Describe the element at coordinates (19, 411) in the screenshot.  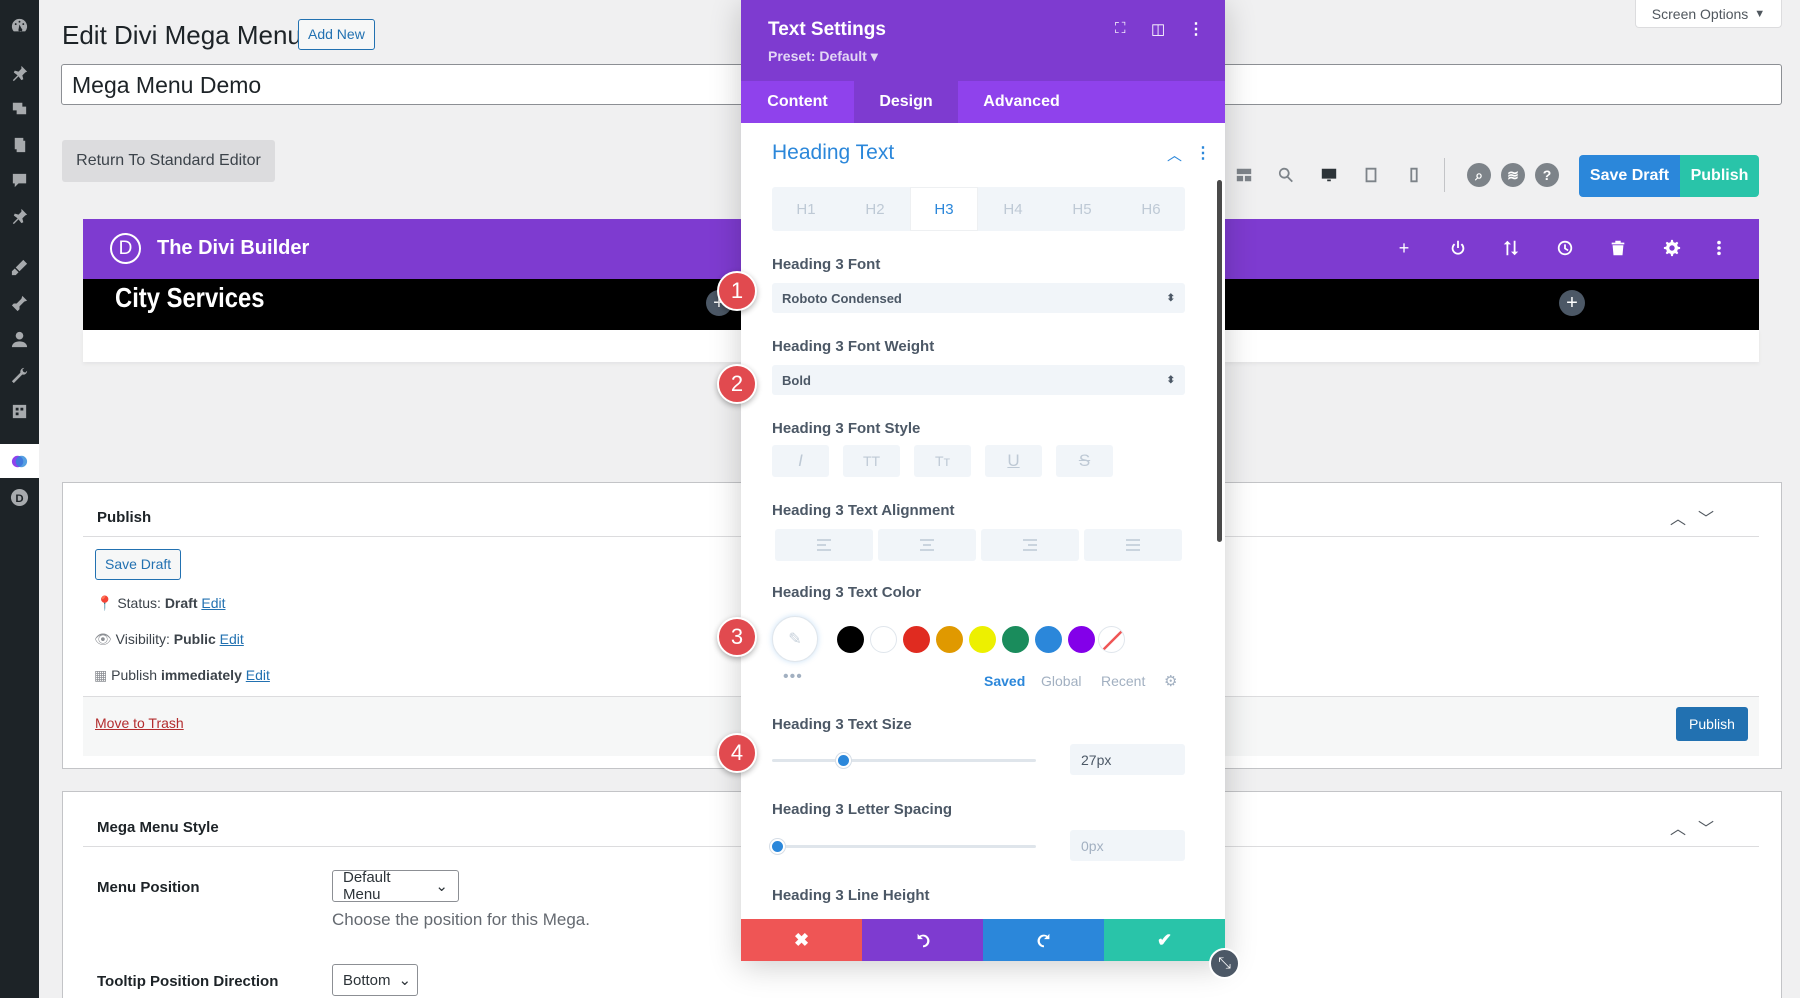
I see `settings-icon` at that location.